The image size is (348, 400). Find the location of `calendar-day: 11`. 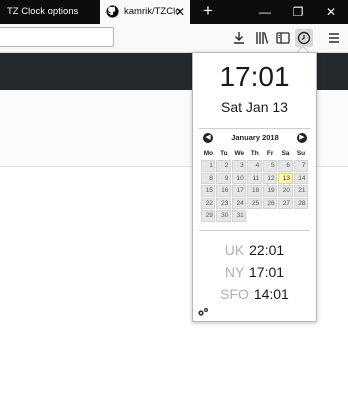

calendar-day: 11 is located at coordinates (254, 178).